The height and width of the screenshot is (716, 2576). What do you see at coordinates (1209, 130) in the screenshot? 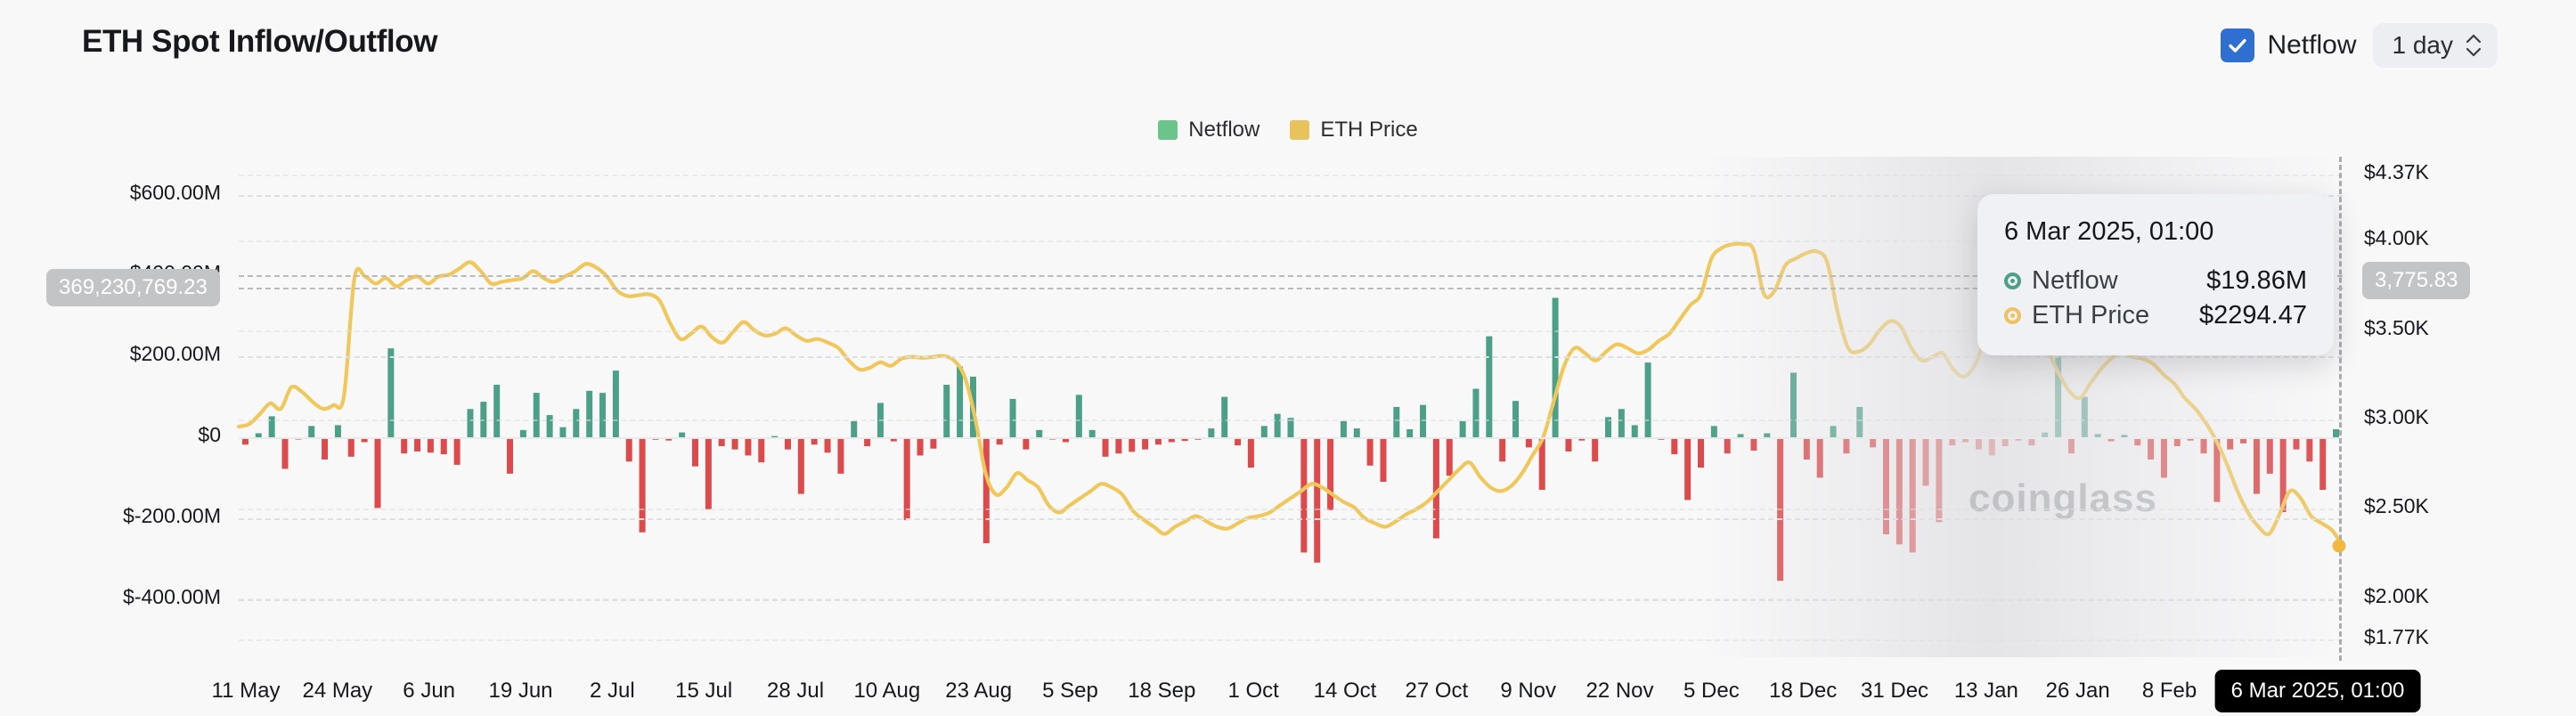
I see `legend-item-netflow: Netflow` at bounding box center [1209, 130].